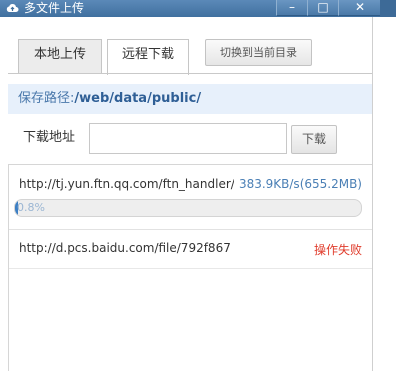 Image resolution: width=396 pixels, height=371 pixels. I want to click on title-bar-edge, so click(388, 8).